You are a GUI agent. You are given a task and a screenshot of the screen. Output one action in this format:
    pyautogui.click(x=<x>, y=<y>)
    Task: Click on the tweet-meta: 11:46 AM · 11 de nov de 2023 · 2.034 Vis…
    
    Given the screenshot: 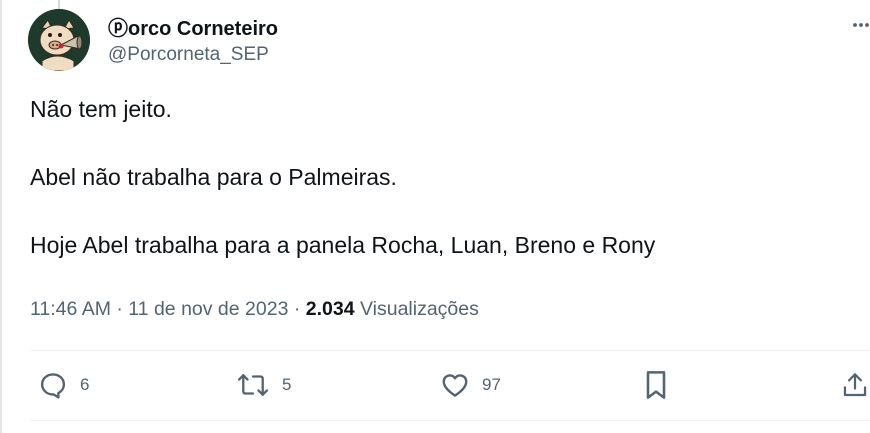 What is the action you would take?
    pyautogui.click(x=254, y=309)
    